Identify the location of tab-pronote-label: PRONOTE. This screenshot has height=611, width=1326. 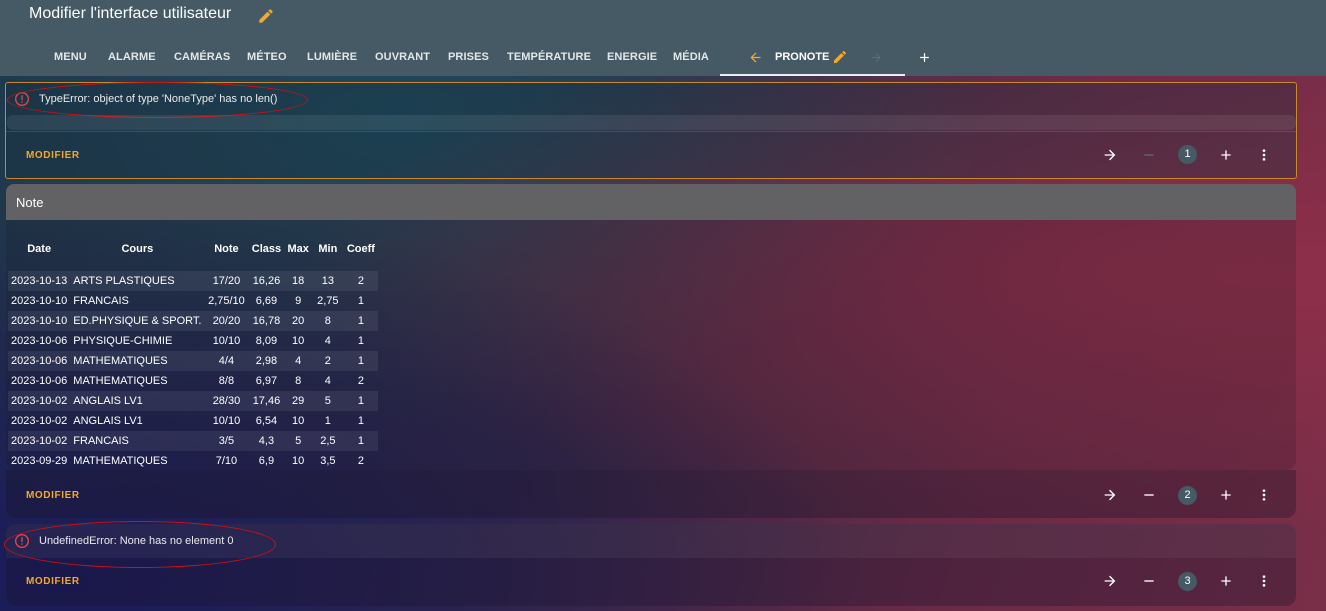
(802, 57).